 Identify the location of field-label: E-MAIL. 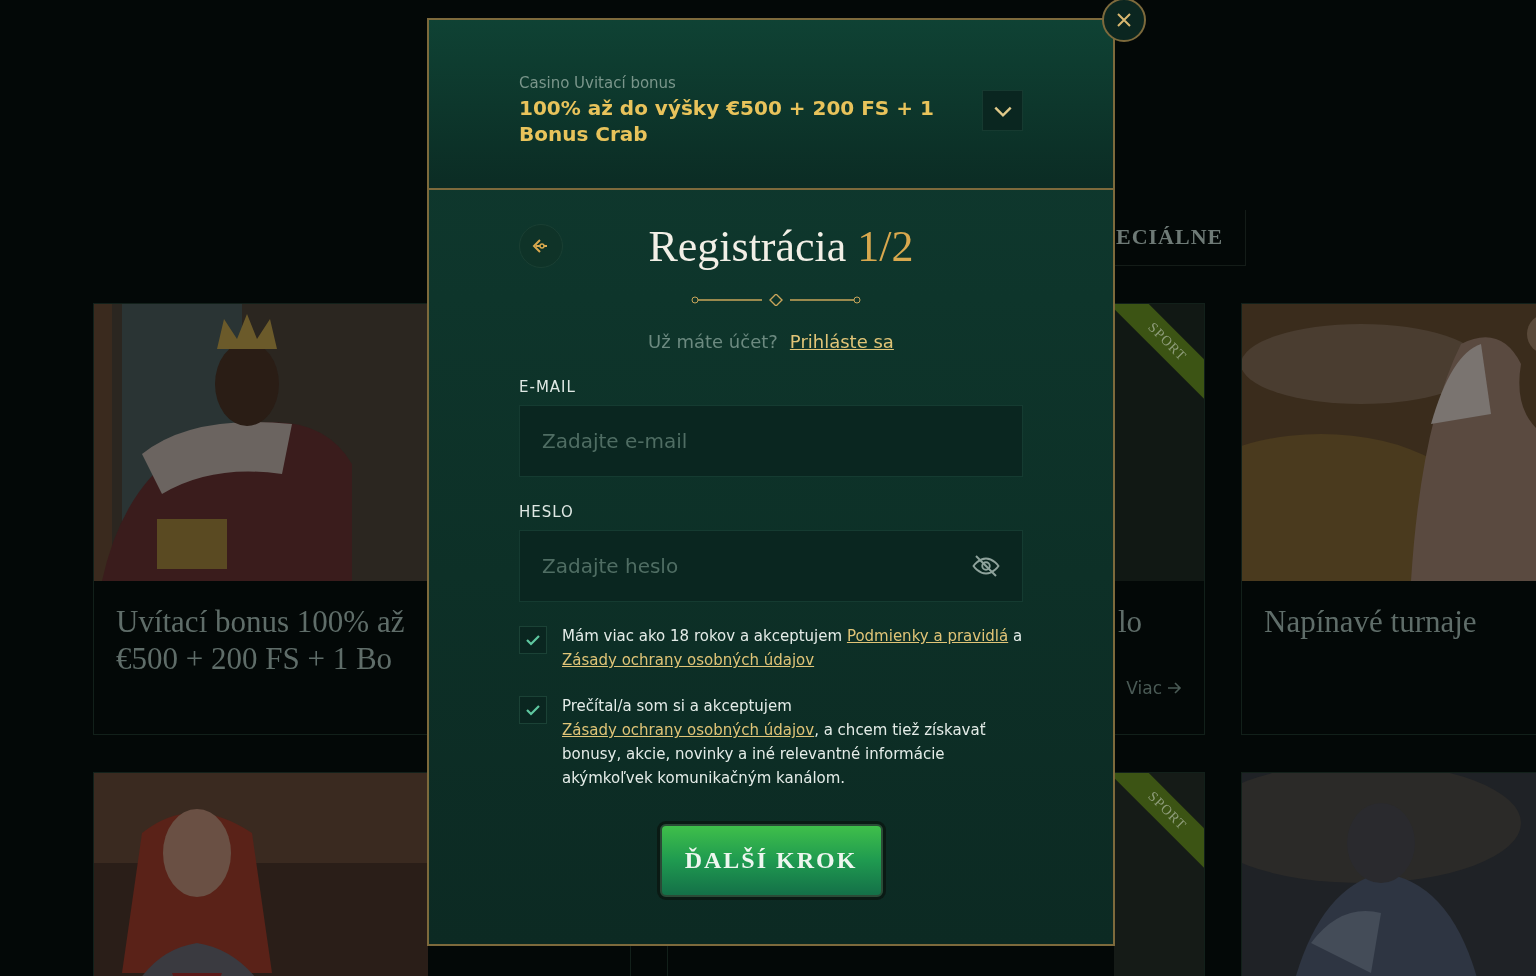
(548, 387).